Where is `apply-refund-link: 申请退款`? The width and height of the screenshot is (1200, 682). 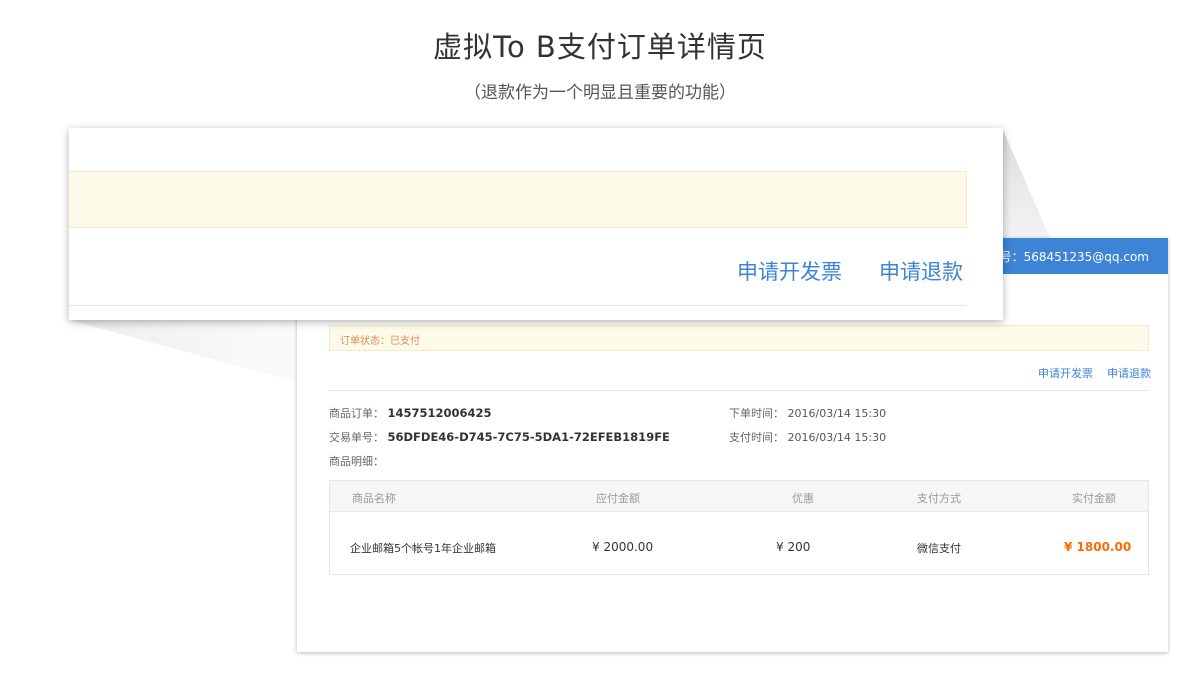 apply-refund-link: 申请退款 is located at coordinates (1129, 373).